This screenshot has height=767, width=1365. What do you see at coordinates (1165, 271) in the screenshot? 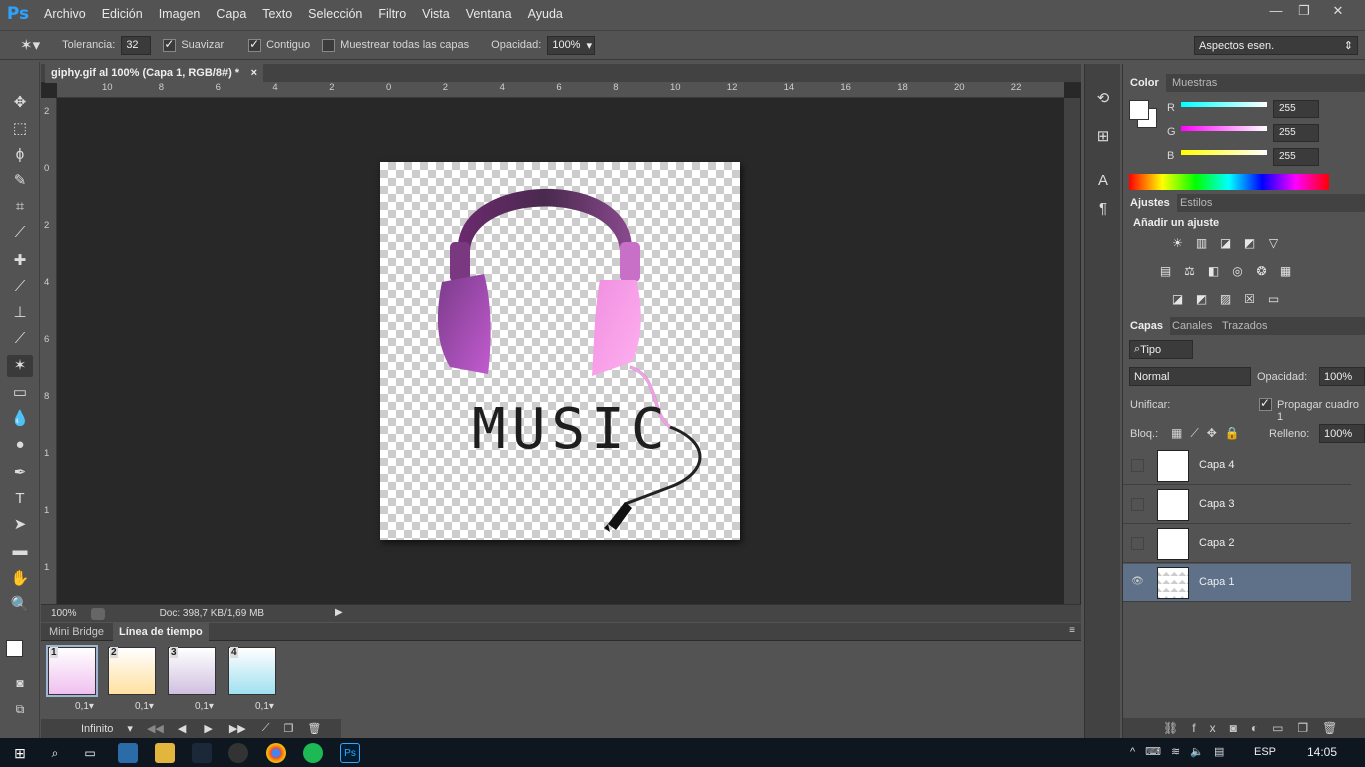
I see `hue-saturation-icon: ▤` at bounding box center [1165, 271].